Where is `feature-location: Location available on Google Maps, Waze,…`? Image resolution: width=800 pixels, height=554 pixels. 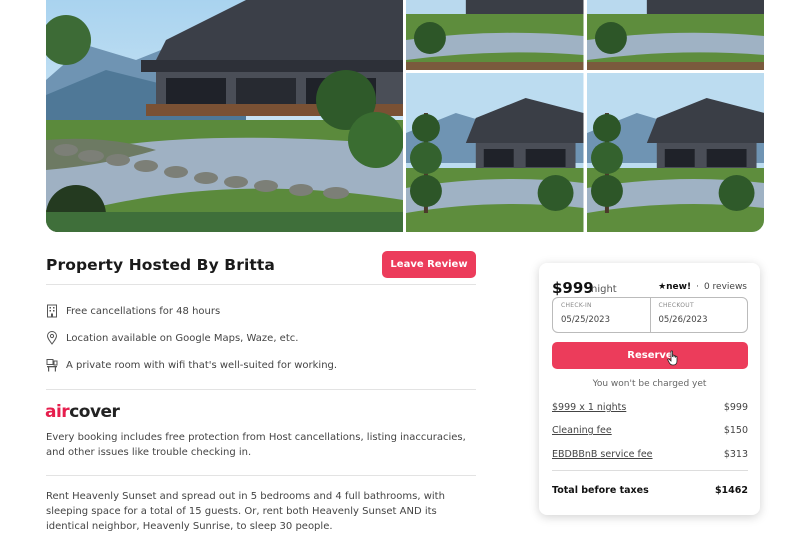
feature-location: Location available on Google Maps, Waze,… is located at coordinates (172, 338).